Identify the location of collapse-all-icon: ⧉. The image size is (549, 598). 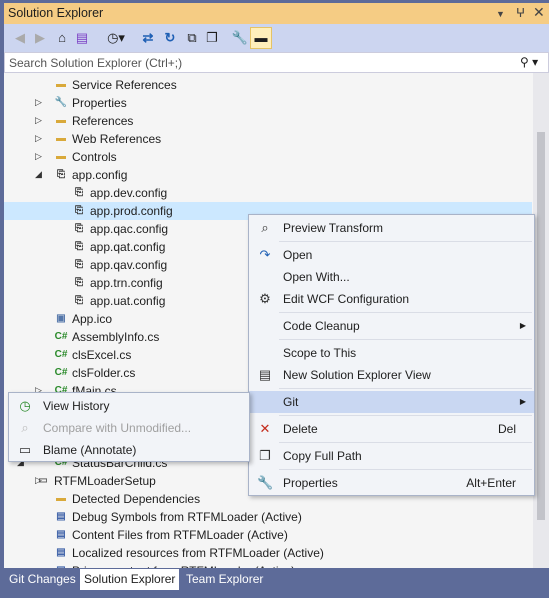
(192, 38).